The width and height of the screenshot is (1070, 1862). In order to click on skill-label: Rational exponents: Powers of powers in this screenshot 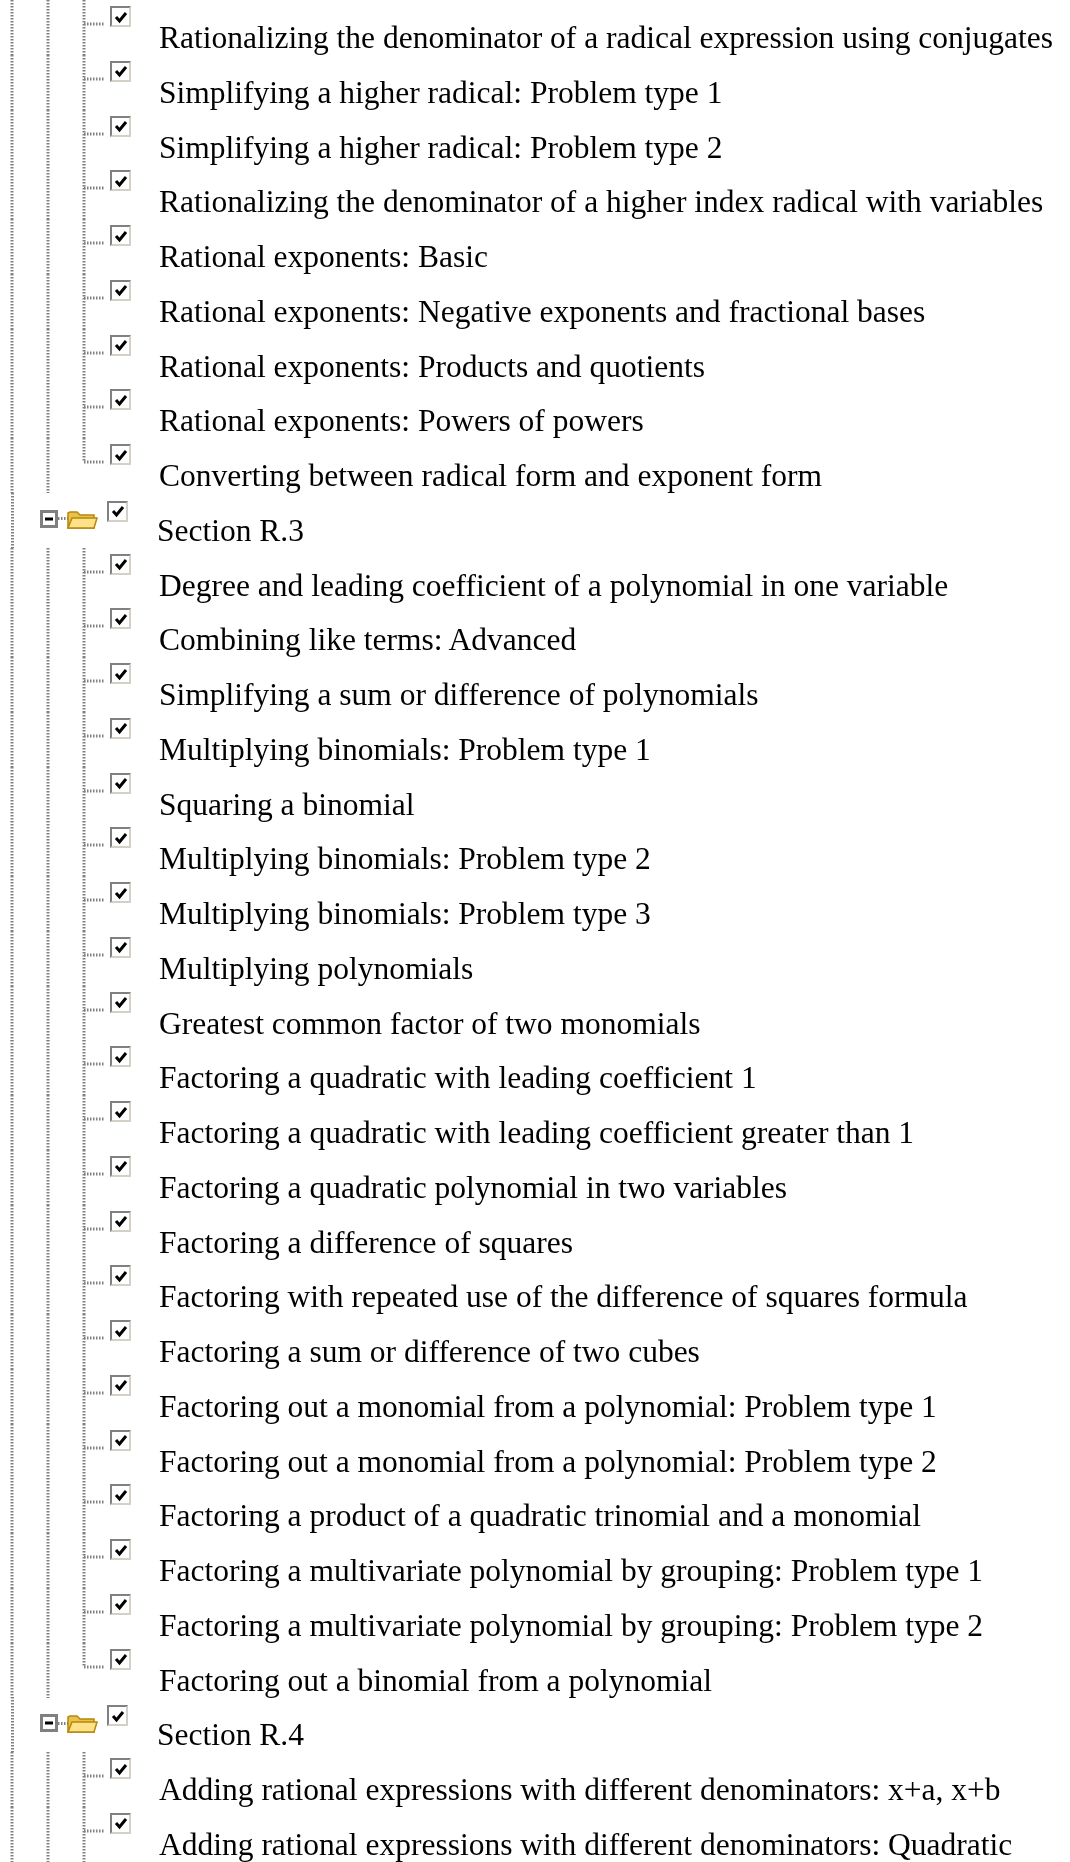, I will do `click(401, 421)`.